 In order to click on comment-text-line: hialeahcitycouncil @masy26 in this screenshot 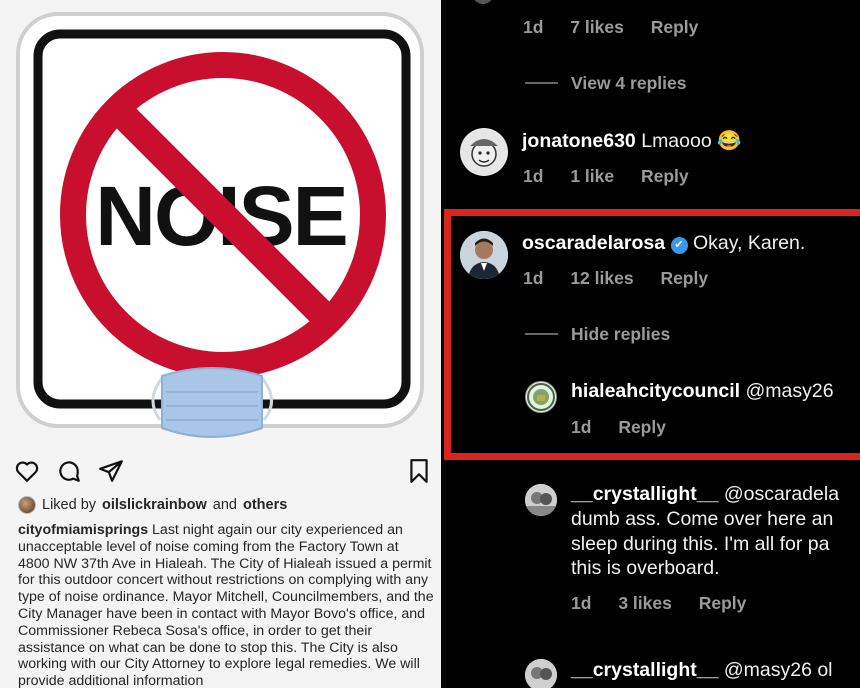, I will do `click(702, 391)`.